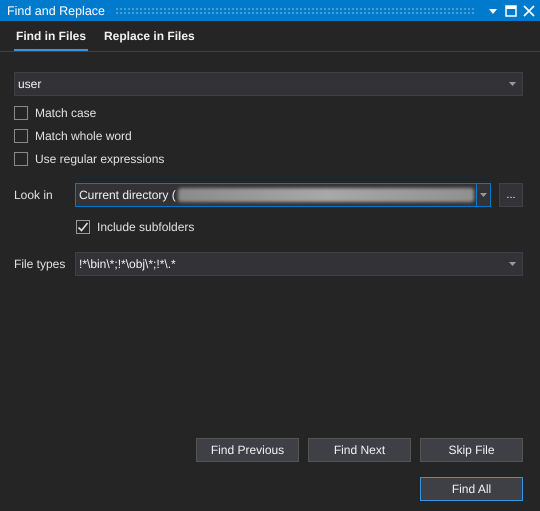 This screenshot has height=511, width=540. Describe the element at coordinates (65, 113) in the screenshot. I see `checkbox-label: Match case` at that location.